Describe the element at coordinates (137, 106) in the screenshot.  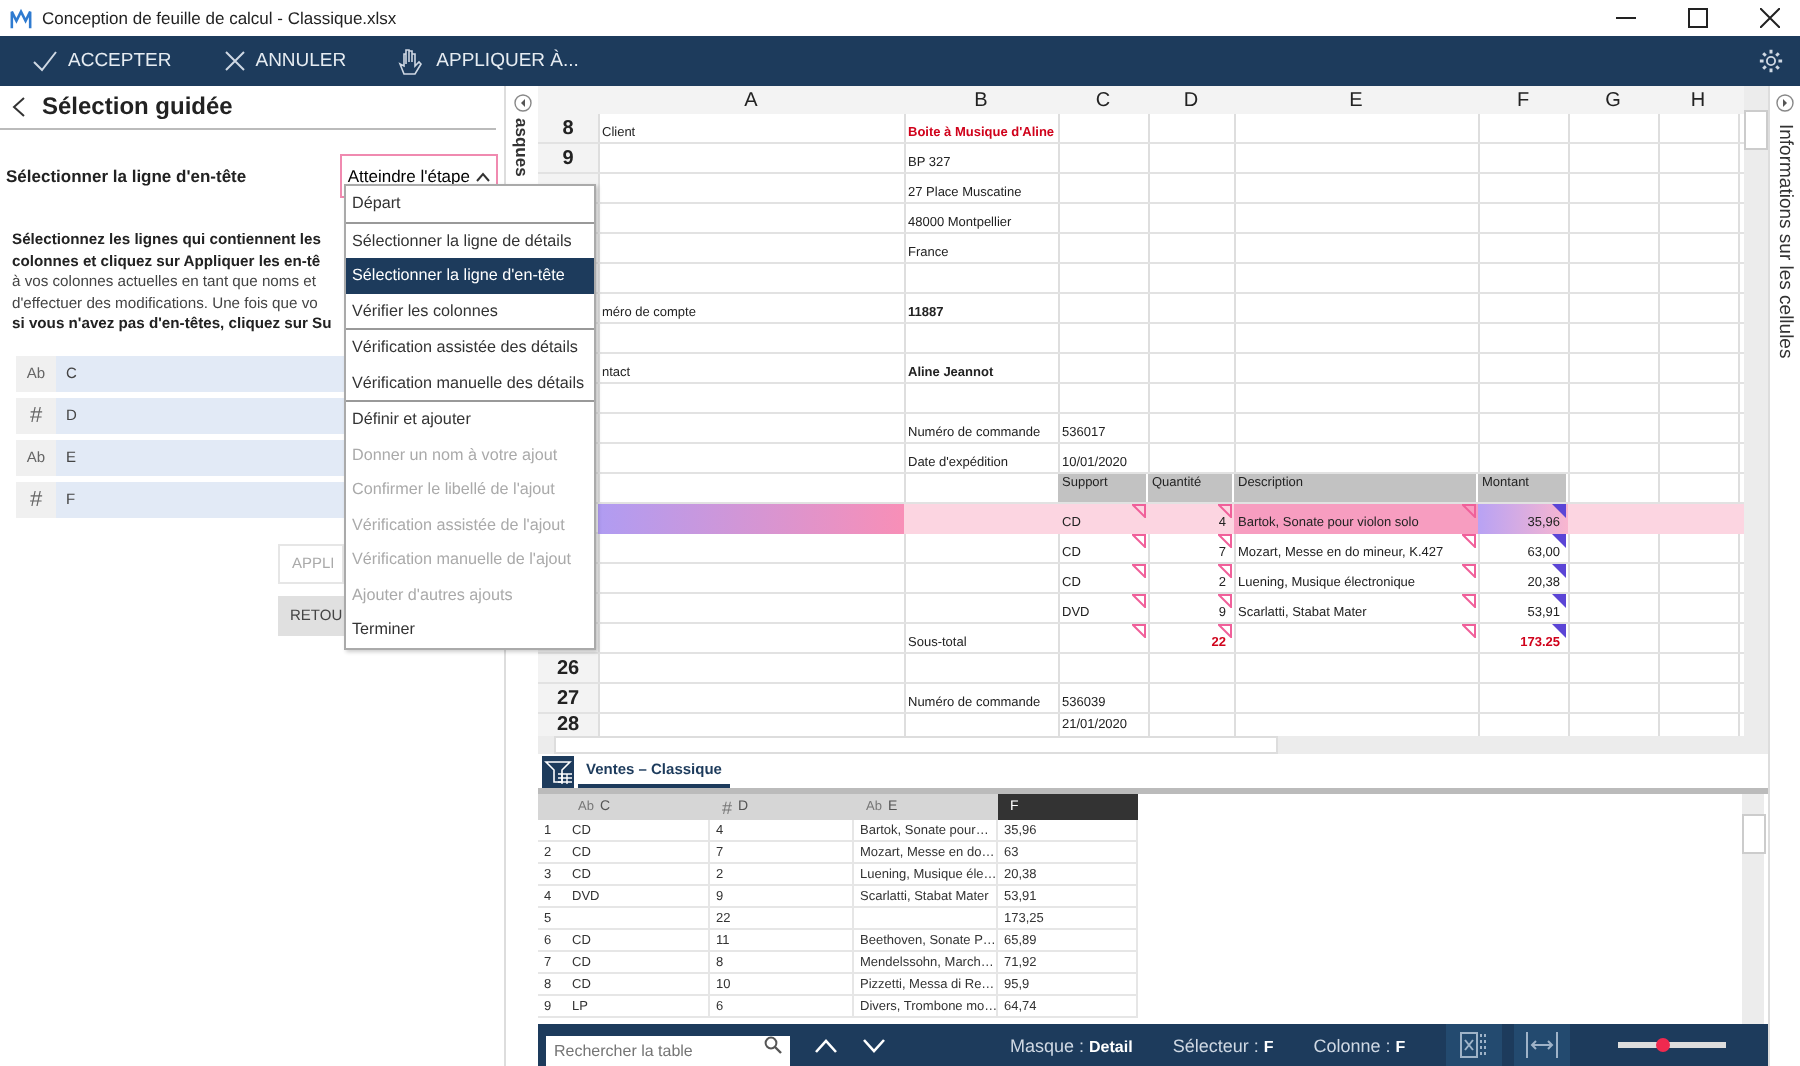
I see `panel-title: Sélection guidée` at that location.